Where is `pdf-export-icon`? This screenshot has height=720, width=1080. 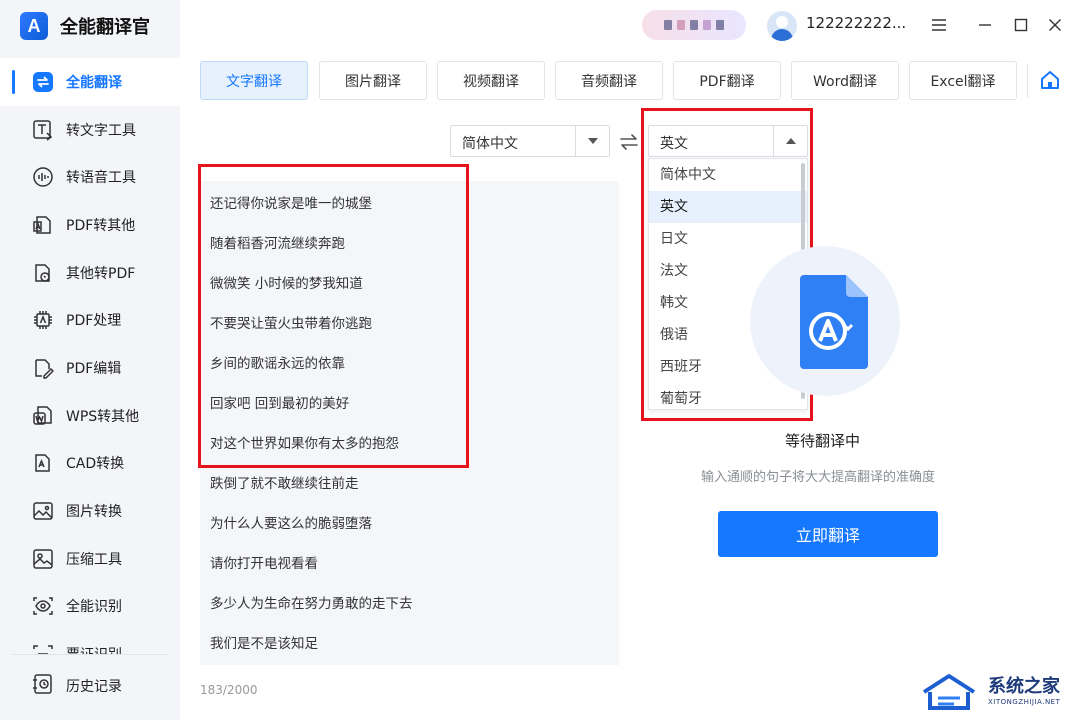 pdf-export-icon is located at coordinates (43, 225).